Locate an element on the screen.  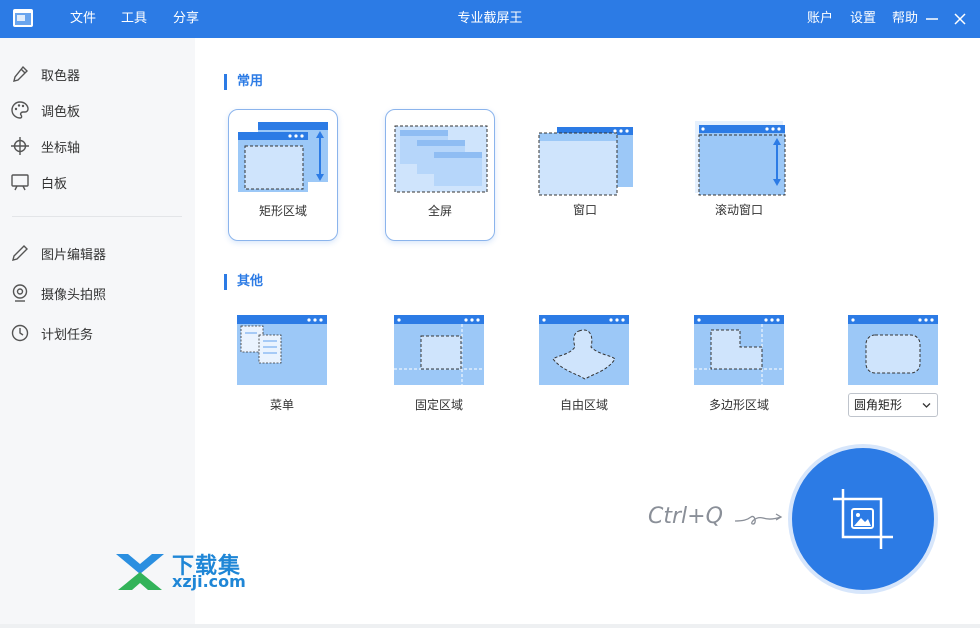
mode-fullscreen: 全屏 is located at coordinates (440, 175).